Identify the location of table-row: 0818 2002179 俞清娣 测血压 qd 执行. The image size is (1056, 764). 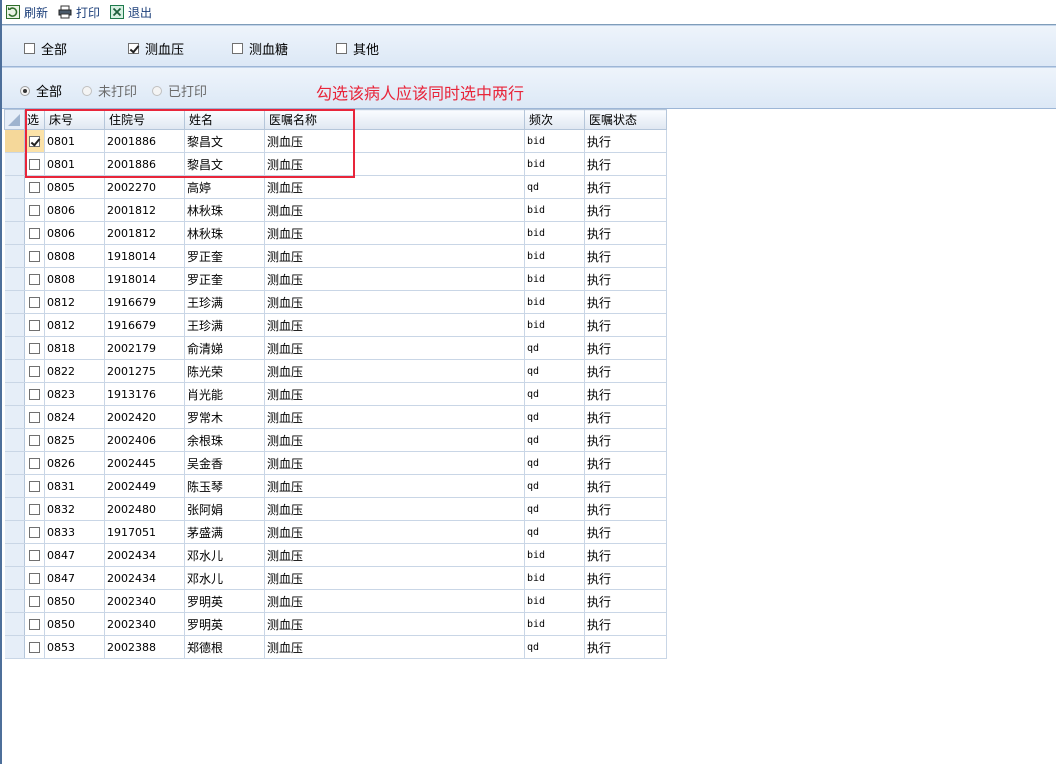
(335, 348).